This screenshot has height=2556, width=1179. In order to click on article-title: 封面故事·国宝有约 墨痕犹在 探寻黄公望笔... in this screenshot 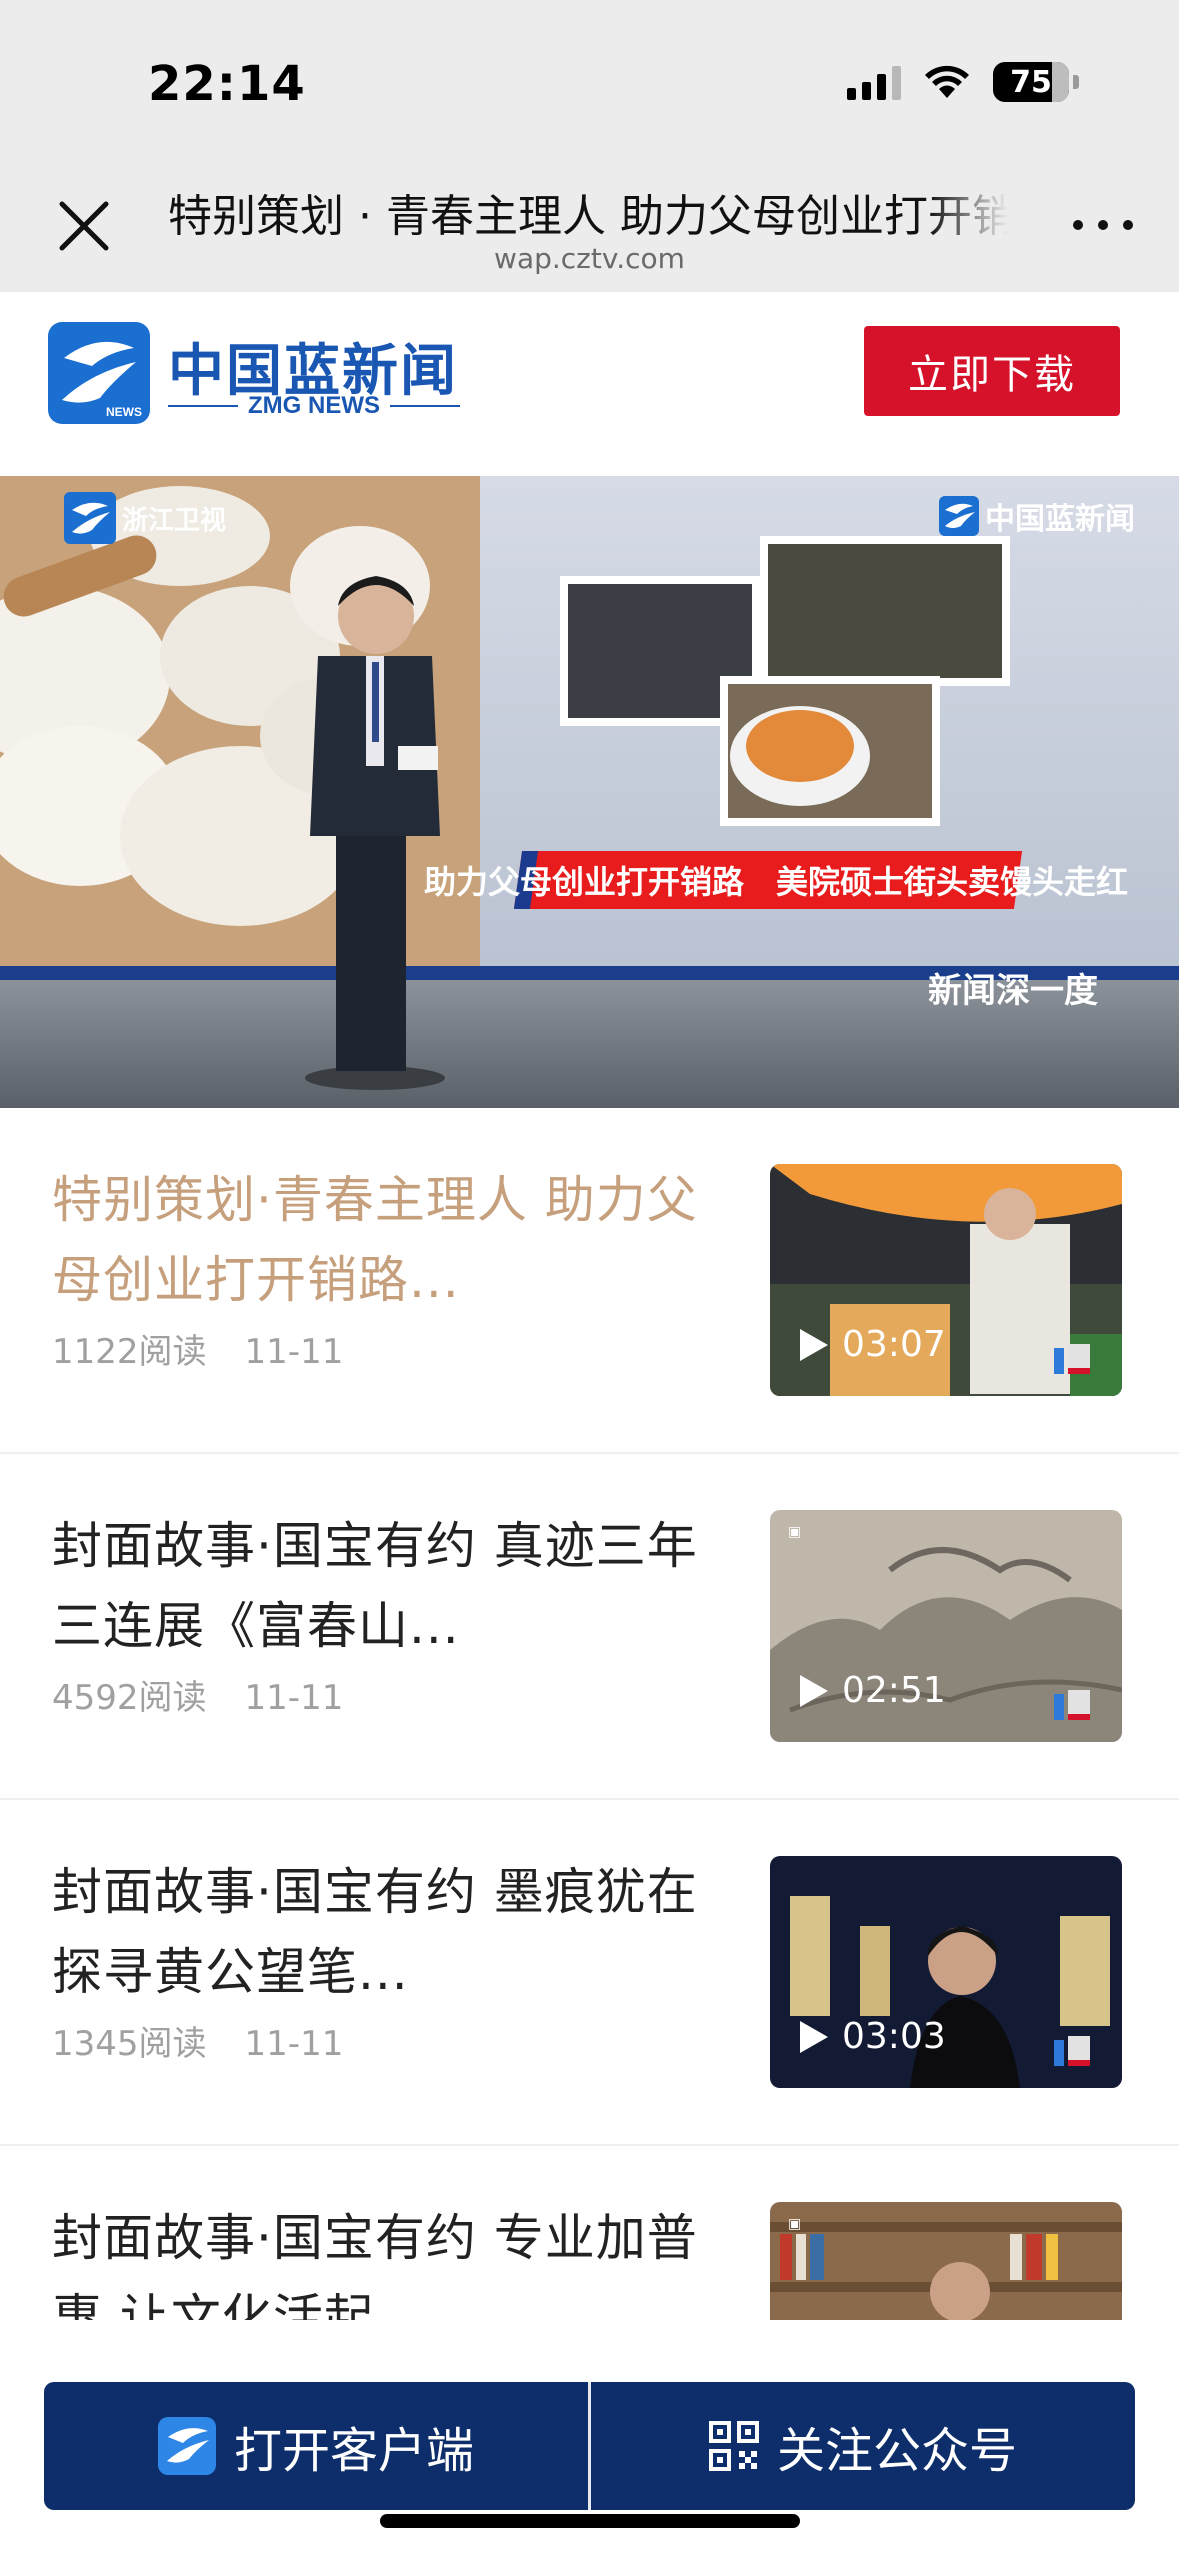, I will do `click(392, 1932)`.